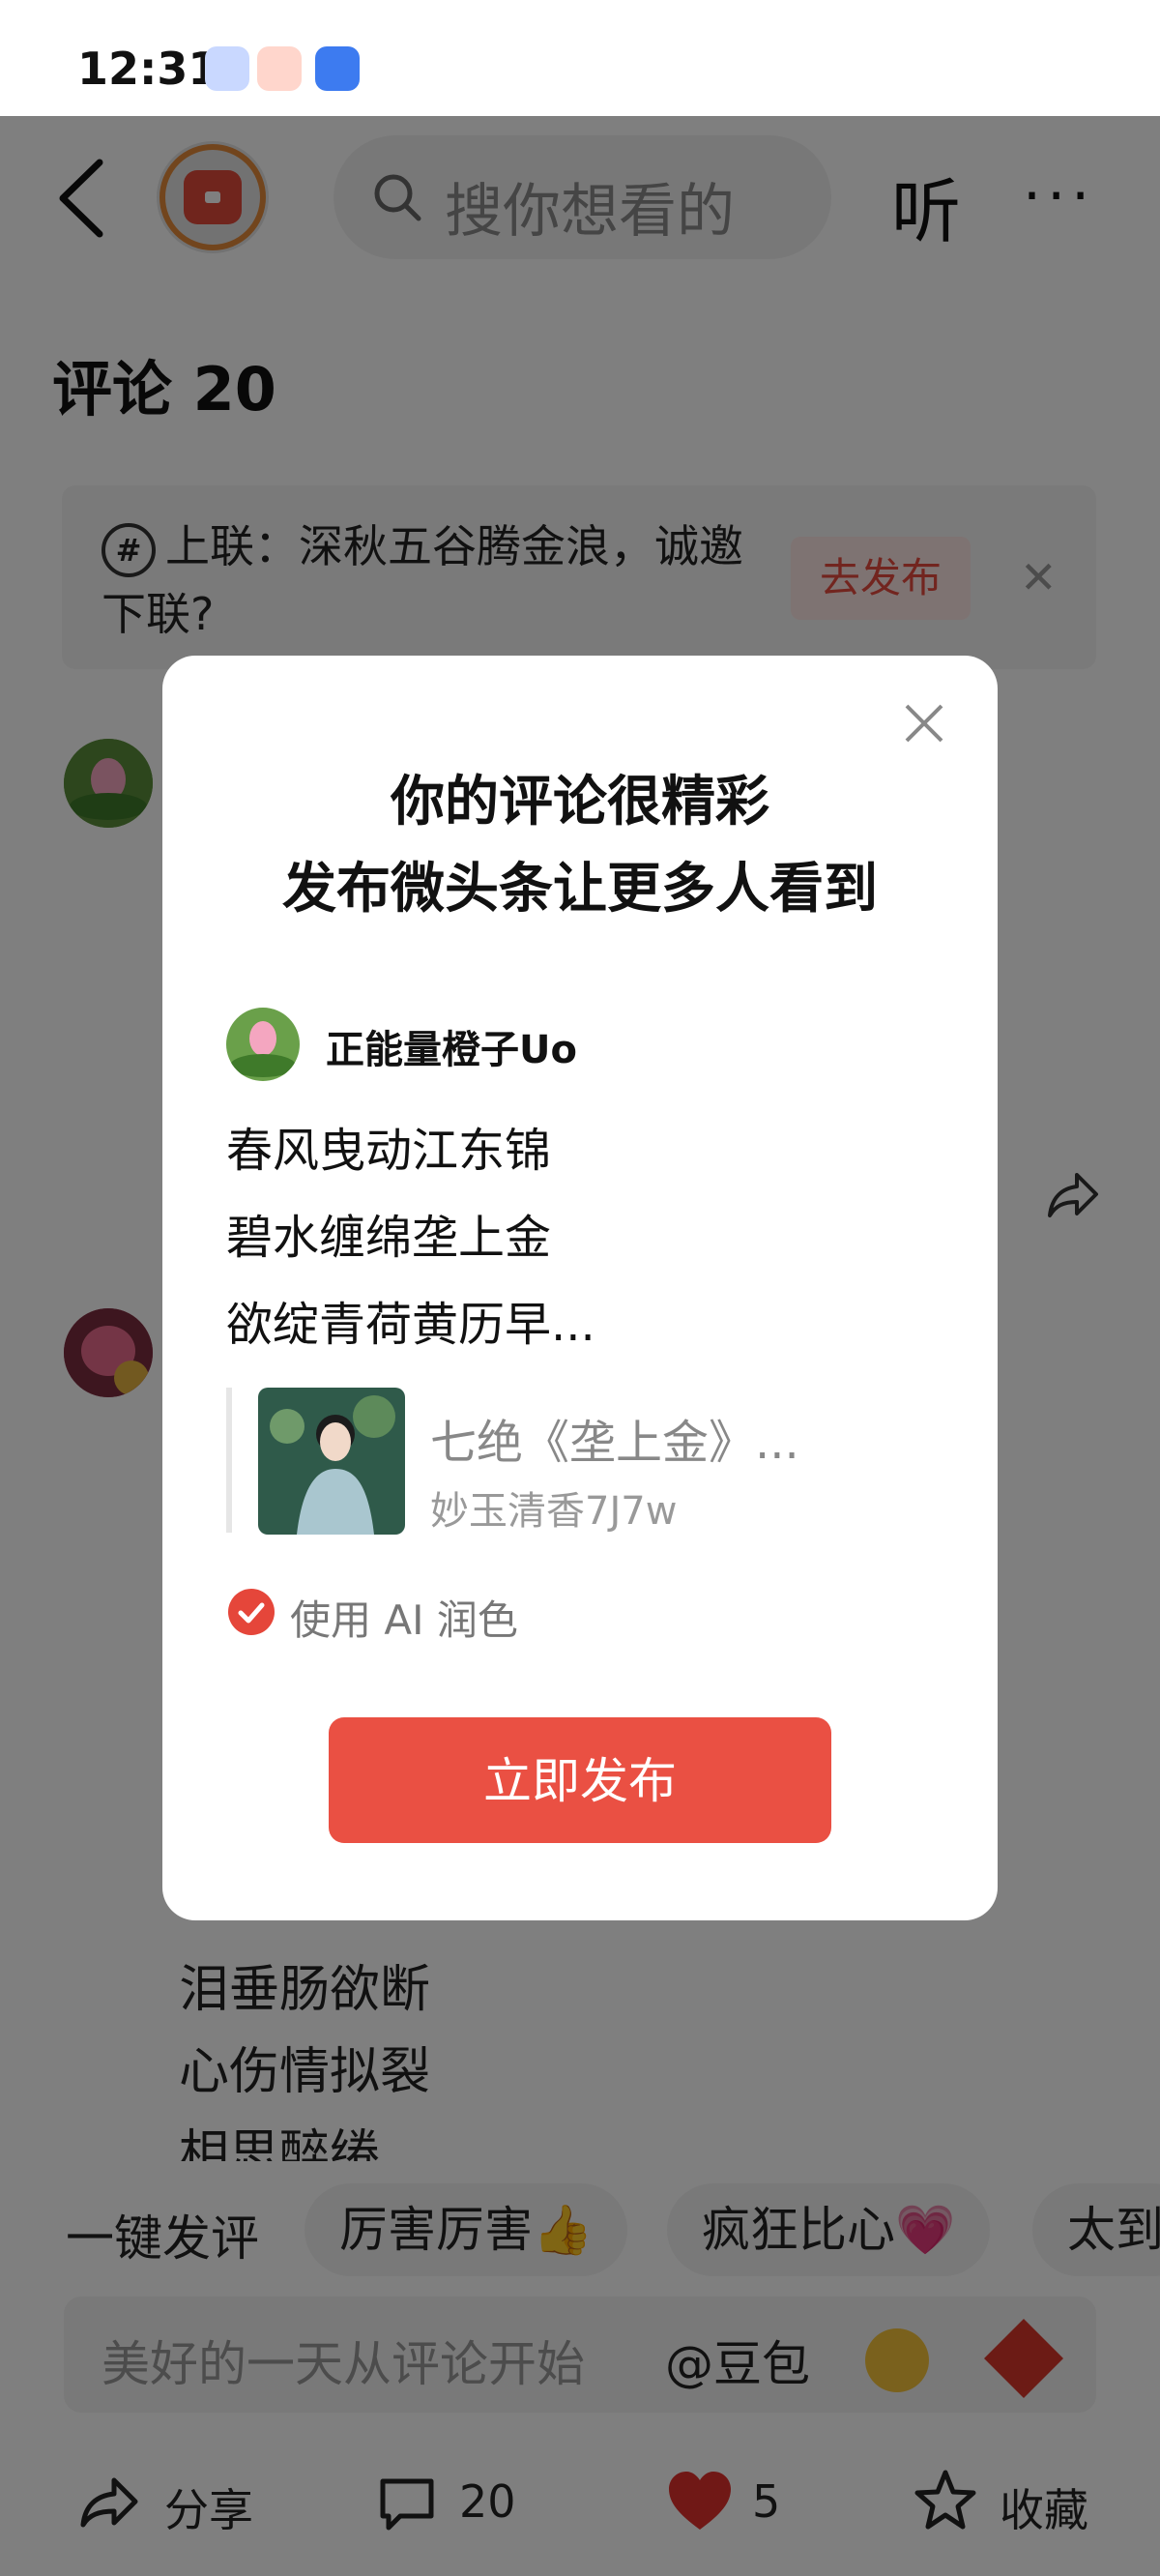 This screenshot has height=2576, width=1160. Describe the element at coordinates (338, 68) in the screenshot. I see `app-market-icon` at that location.